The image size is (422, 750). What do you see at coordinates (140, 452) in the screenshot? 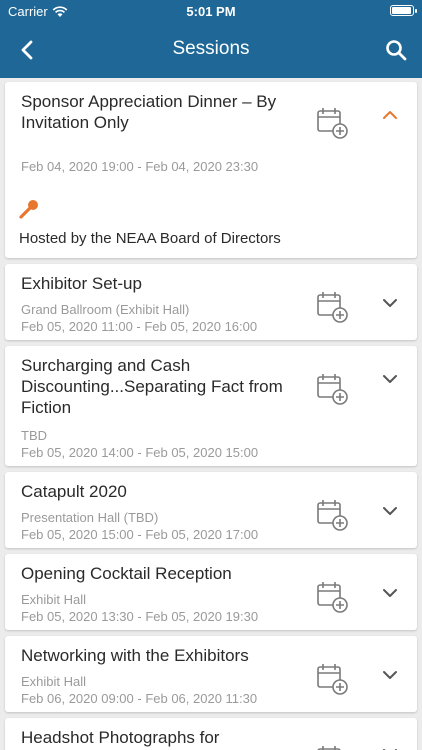
I see `session-time: Feb 05, 2020 14:00 - Feb 05, 2020 15:00` at bounding box center [140, 452].